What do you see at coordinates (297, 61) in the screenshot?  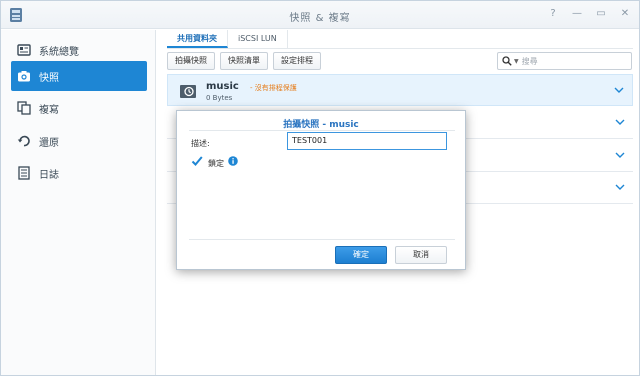 I see `set-schedule-button: 設定排程` at bounding box center [297, 61].